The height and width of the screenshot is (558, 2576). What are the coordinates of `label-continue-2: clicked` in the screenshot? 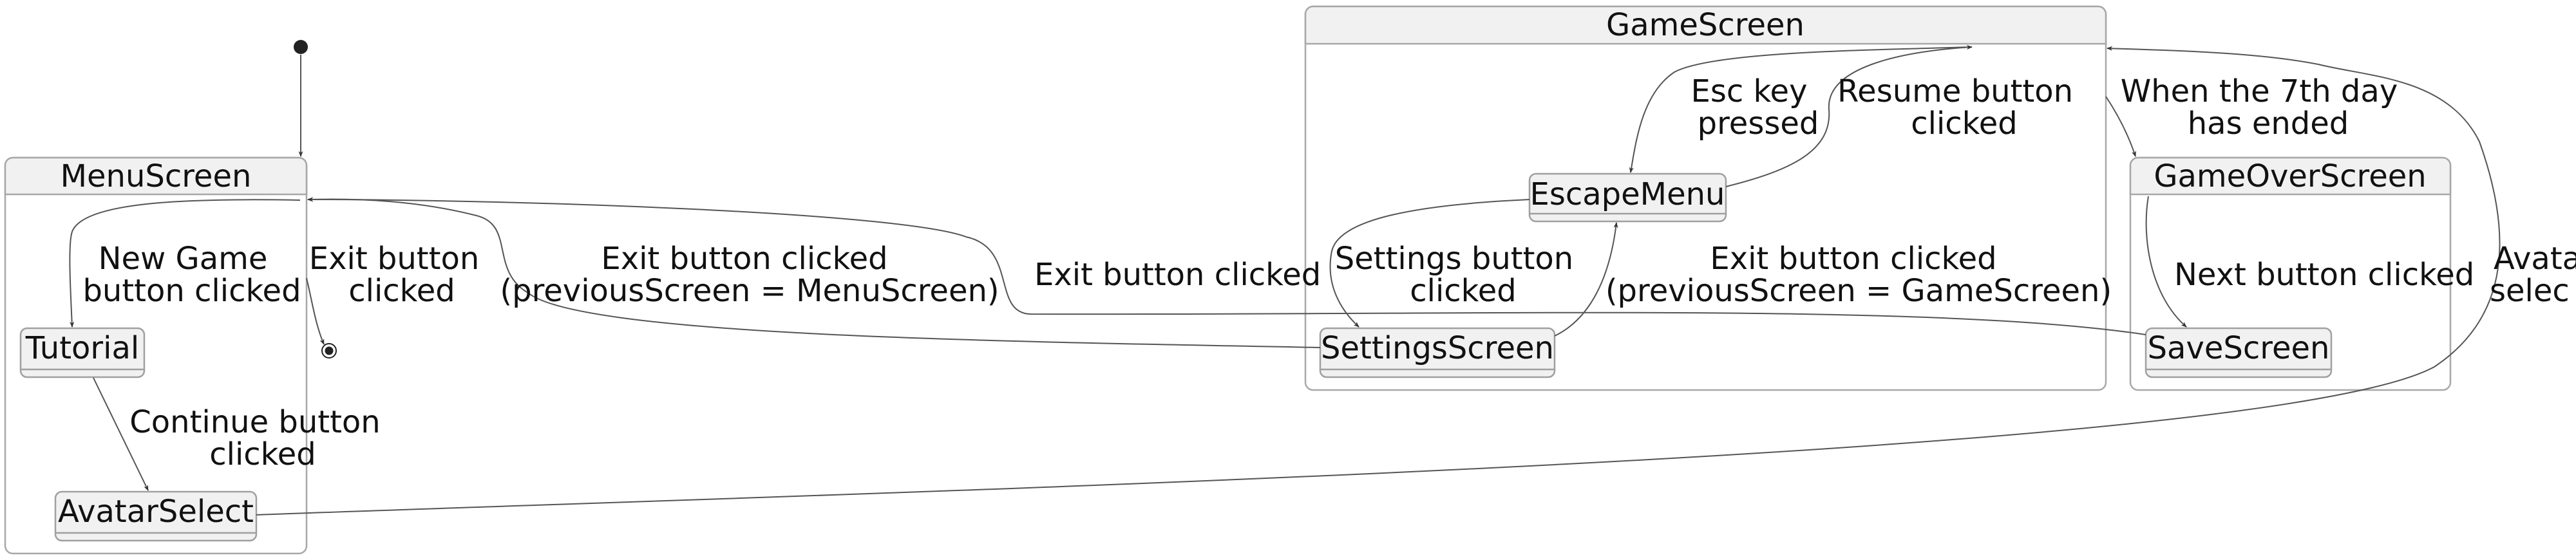 It's located at (262, 454).